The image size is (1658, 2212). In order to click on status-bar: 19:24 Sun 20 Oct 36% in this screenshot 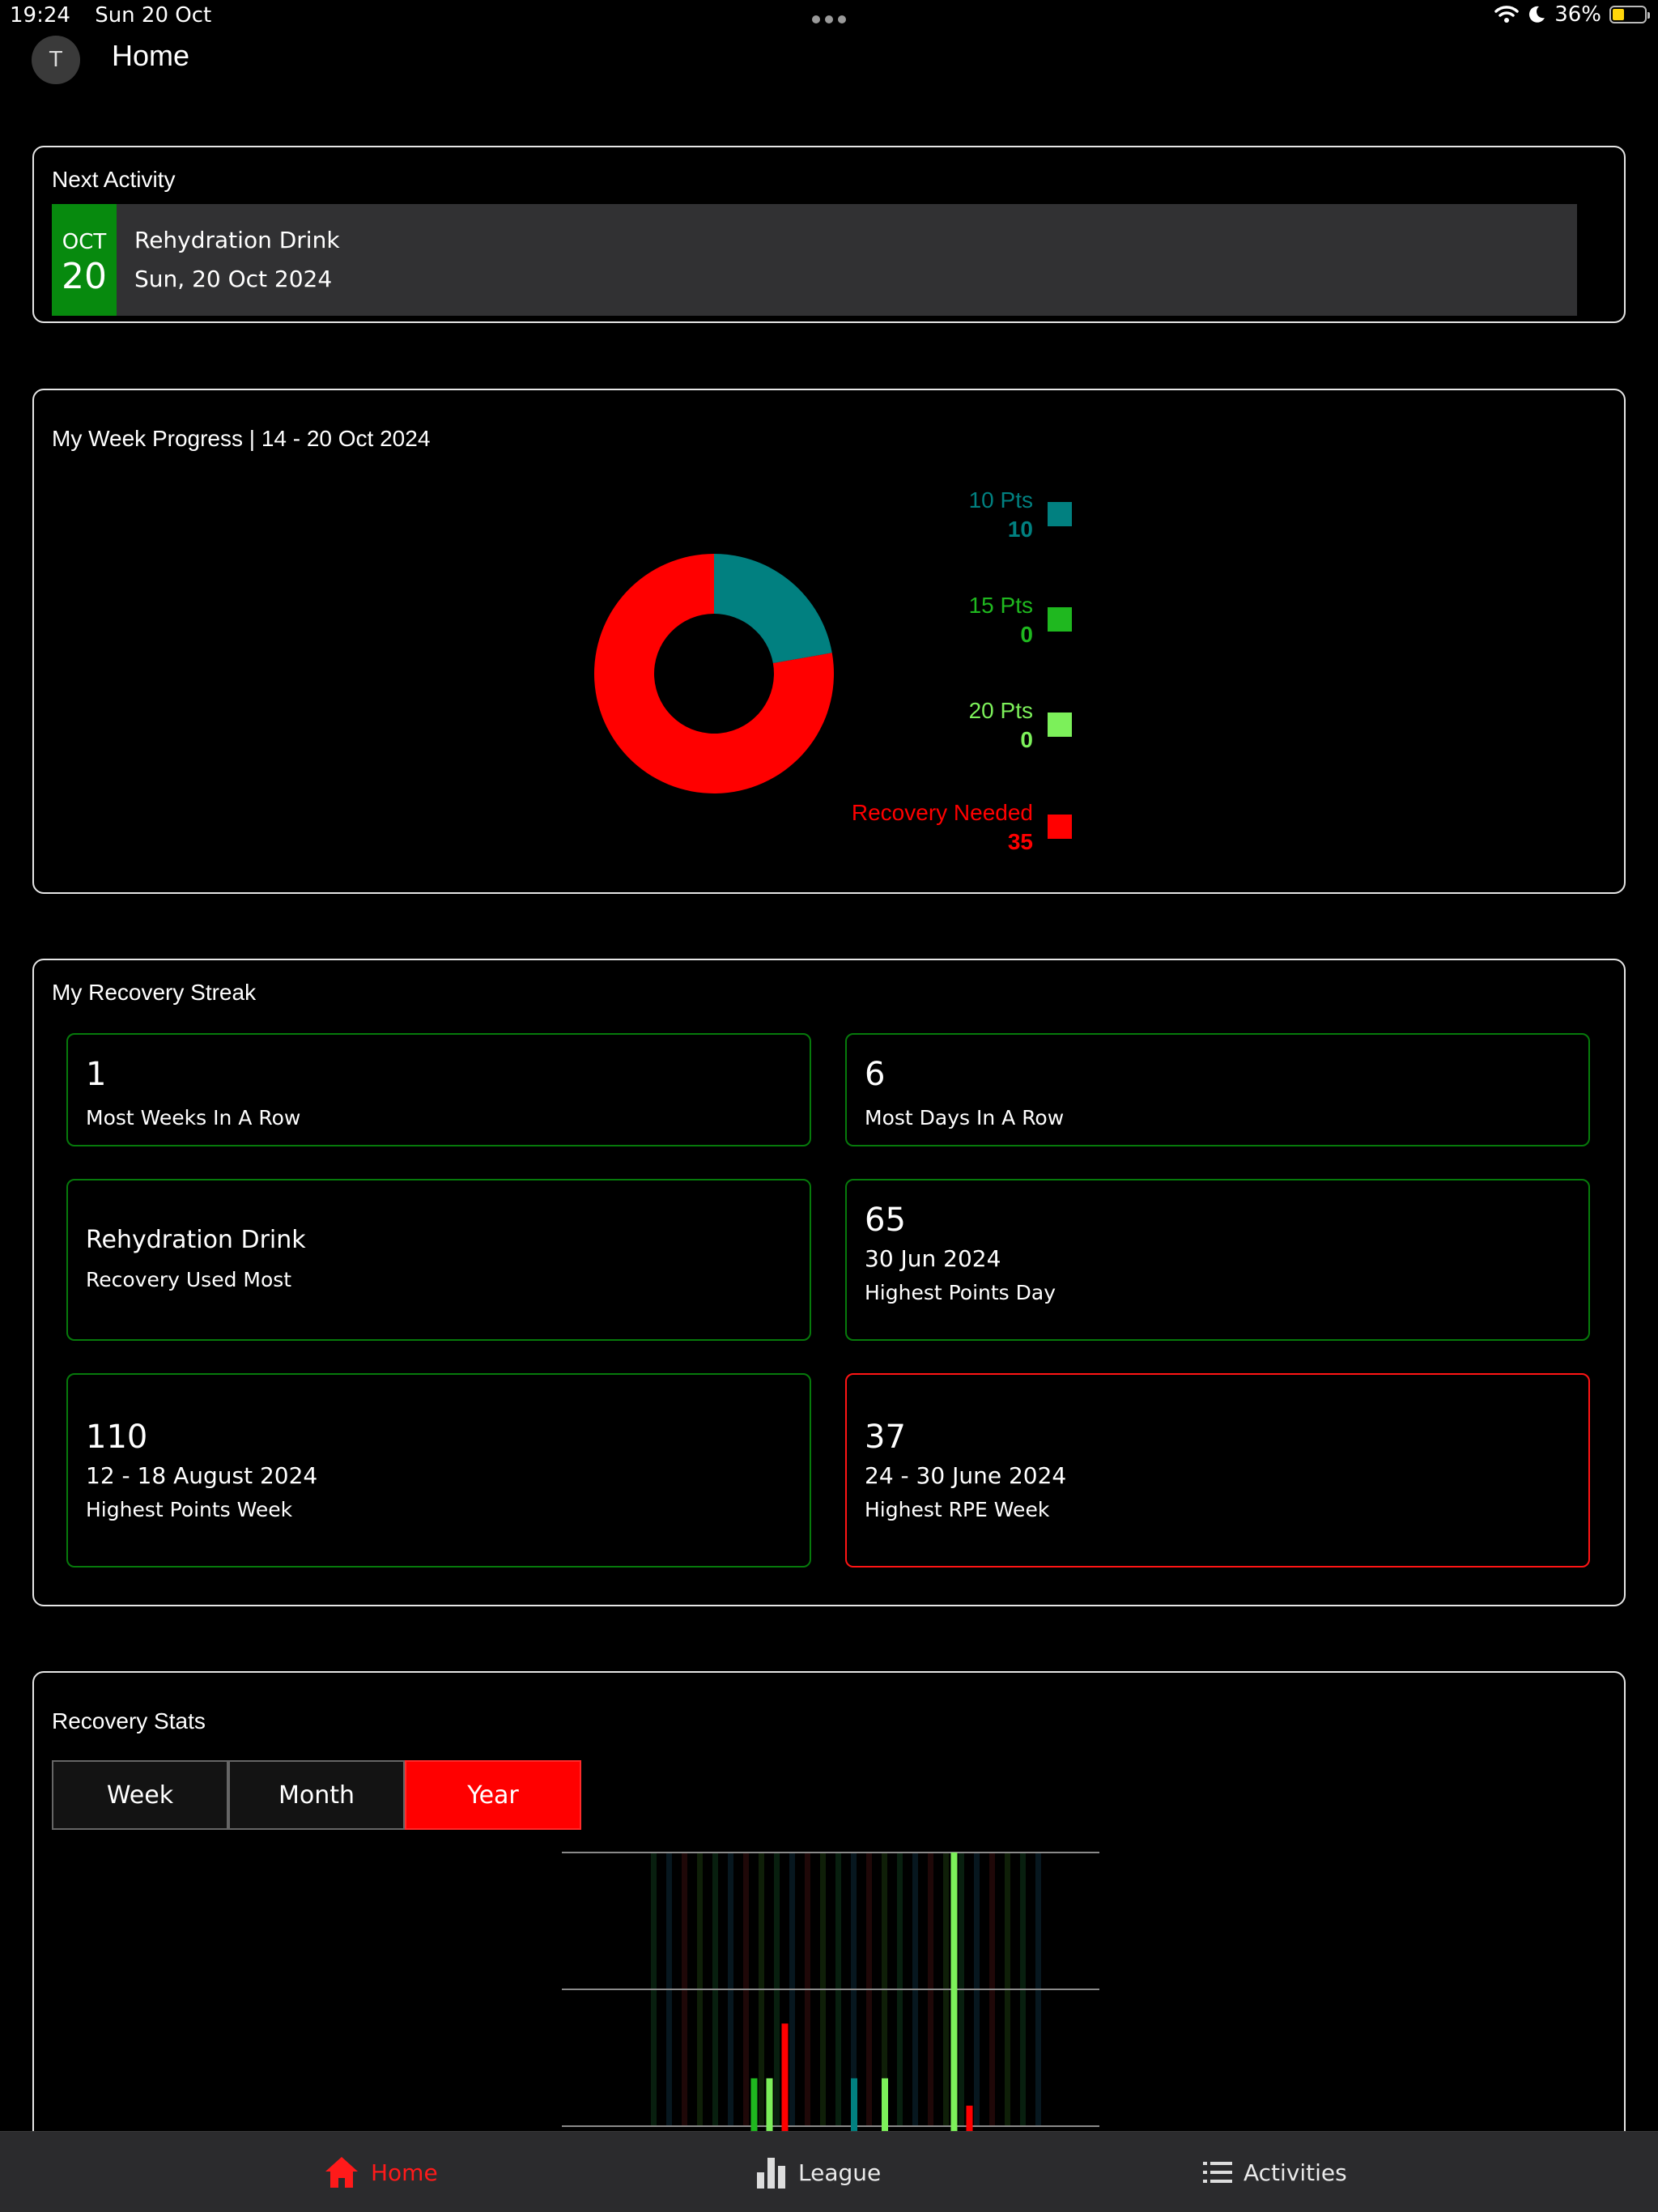, I will do `click(829, 16)`.